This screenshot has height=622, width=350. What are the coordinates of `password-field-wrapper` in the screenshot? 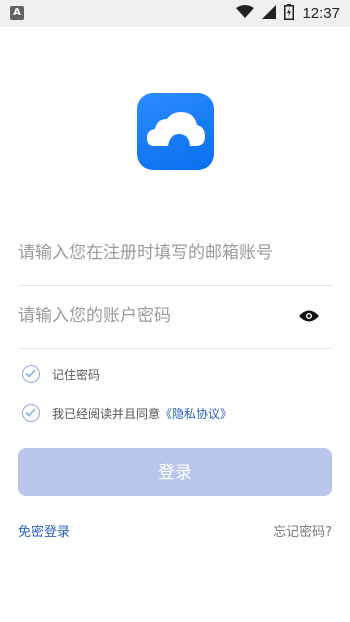 It's located at (175, 317).